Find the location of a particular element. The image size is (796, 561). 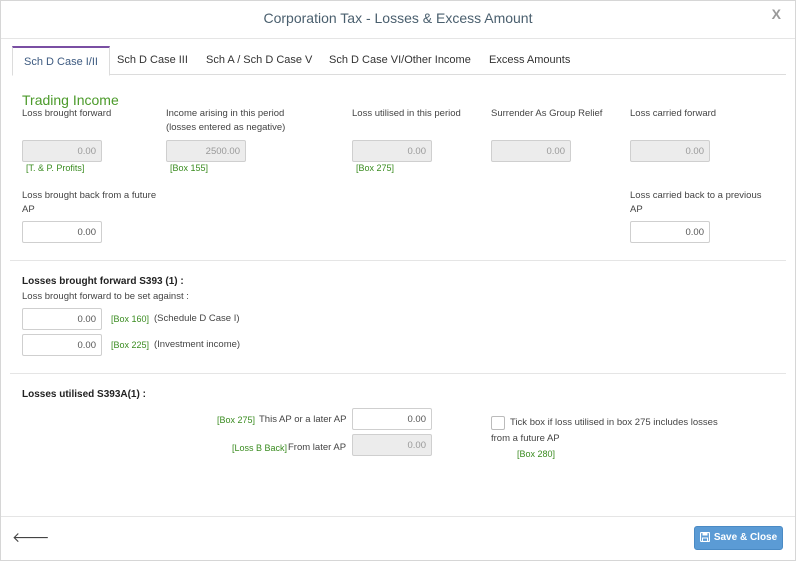

dialog-title: Corporation Tax - Losses & Excess Amount is located at coordinates (398, 18).